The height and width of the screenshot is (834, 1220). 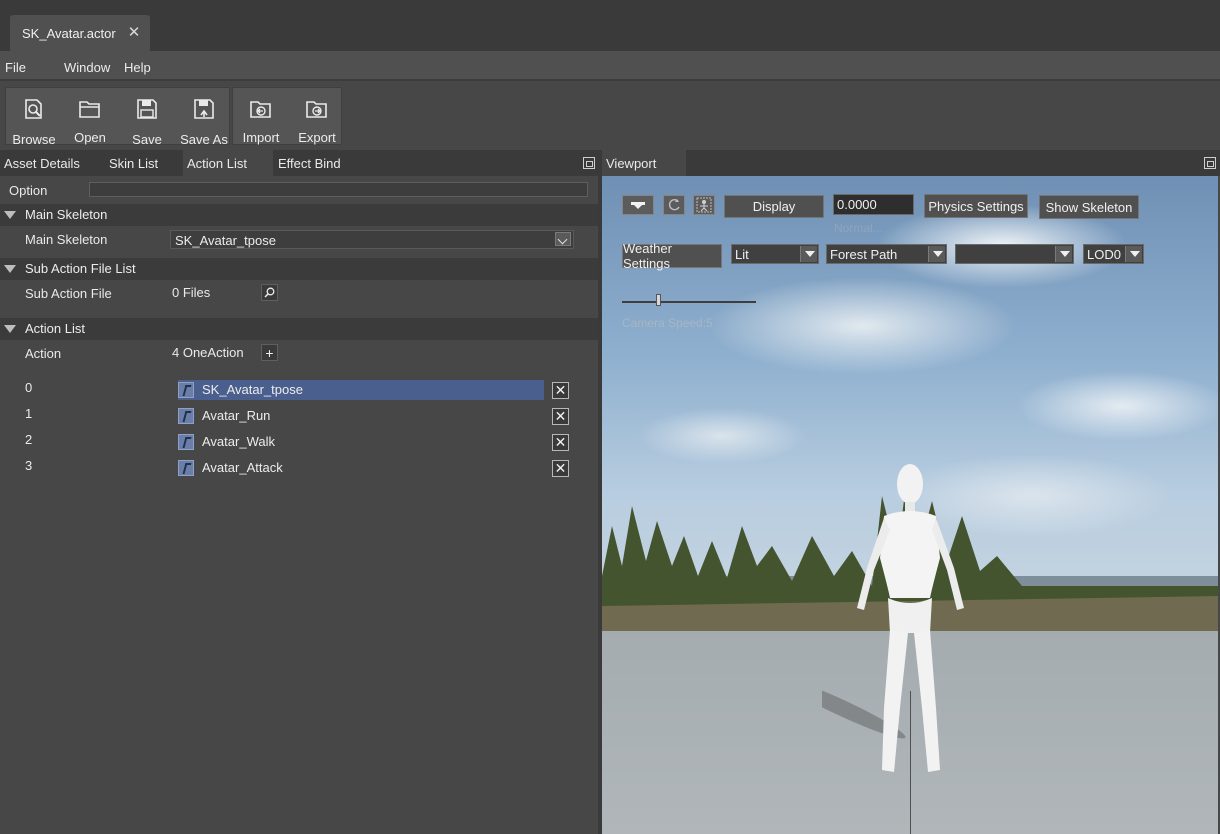 I want to click on action-name: Avatar_Attack, so click(x=242, y=467).